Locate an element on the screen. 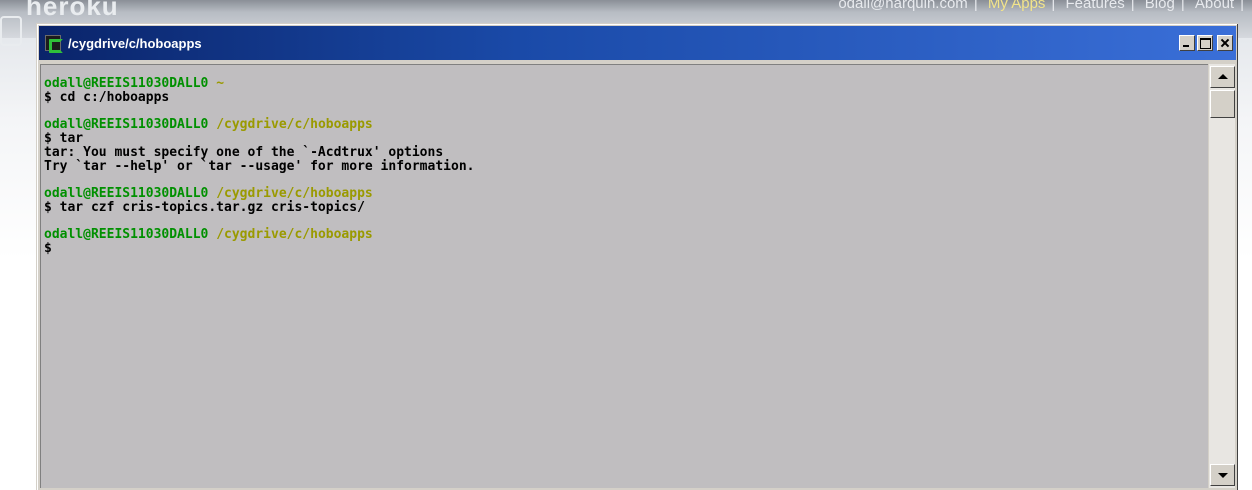  heroku-logo: heroku is located at coordinates (72, 10).